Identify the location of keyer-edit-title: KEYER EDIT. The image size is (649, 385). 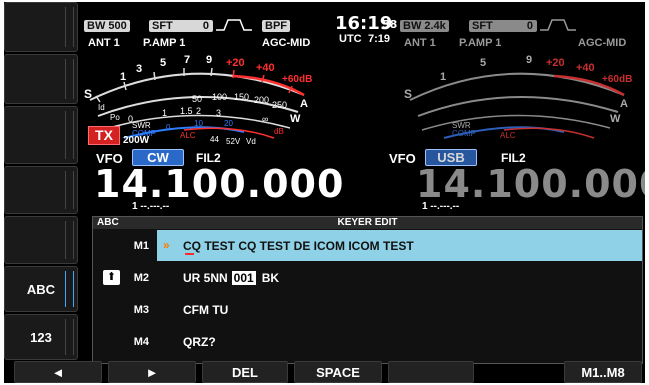
(367, 222).